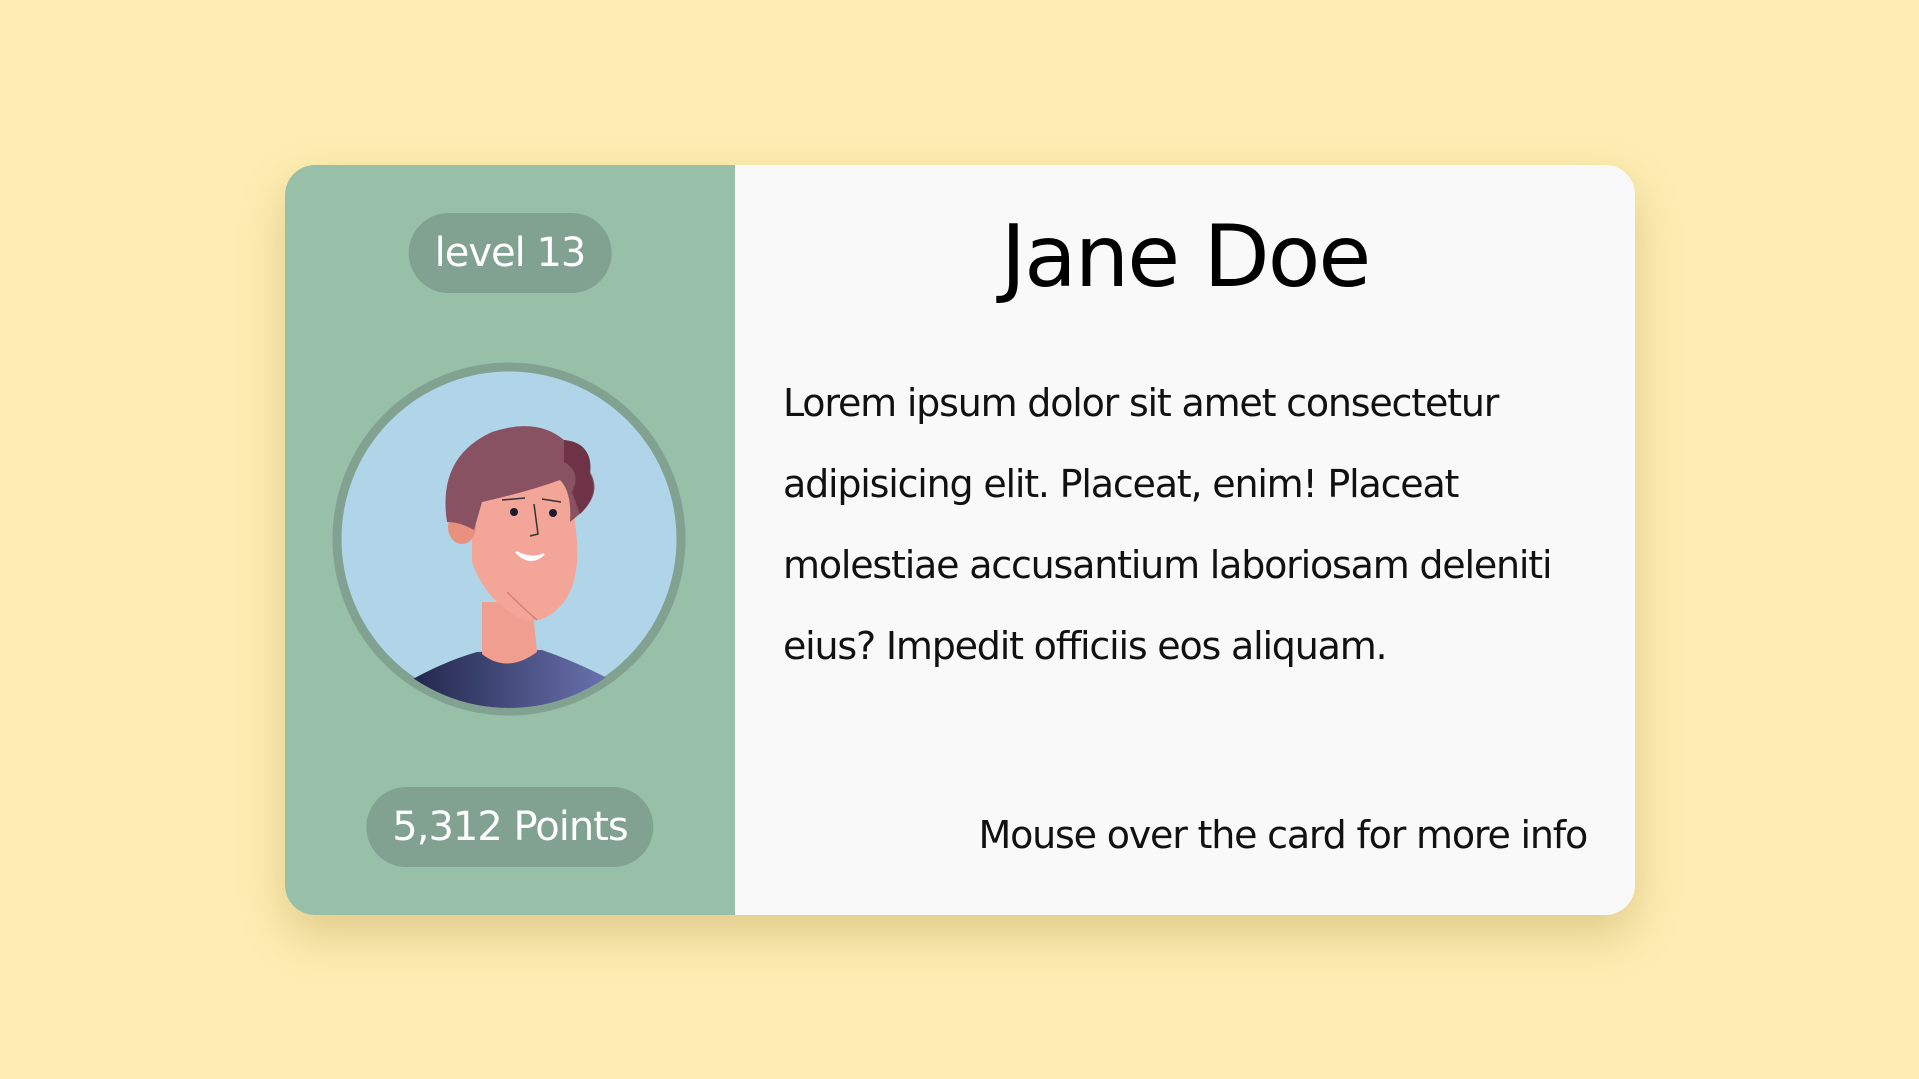 This screenshot has width=1919, height=1079. Describe the element at coordinates (510, 253) in the screenshot. I see `level-badge: level 13` at that location.